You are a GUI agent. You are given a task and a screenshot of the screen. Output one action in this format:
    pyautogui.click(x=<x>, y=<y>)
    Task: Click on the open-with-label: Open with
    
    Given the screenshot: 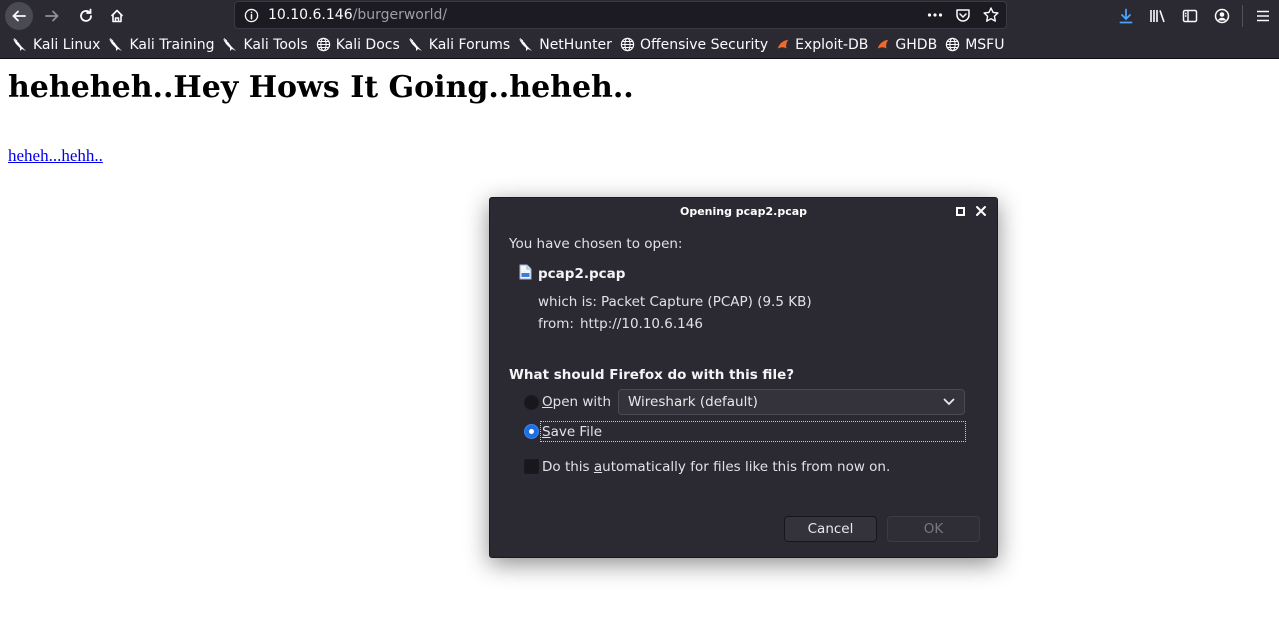 What is the action you would take?
    pyautogui.click(x=576, y=402)
    